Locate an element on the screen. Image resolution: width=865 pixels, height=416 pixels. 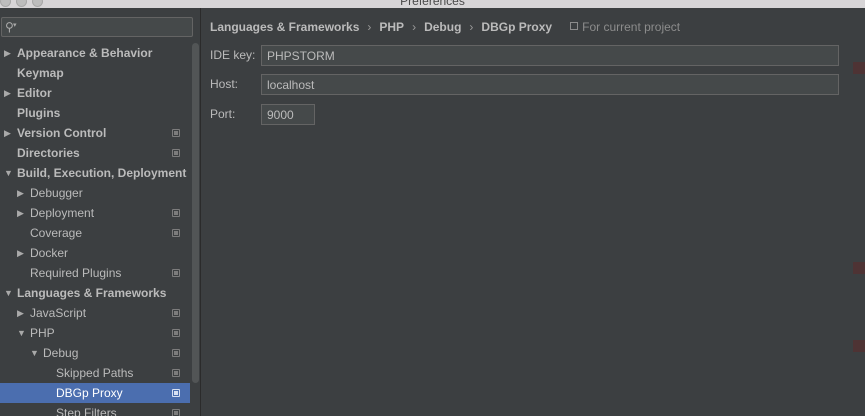
sidebar-item-label: Directories is located at coordinates (48, 153).